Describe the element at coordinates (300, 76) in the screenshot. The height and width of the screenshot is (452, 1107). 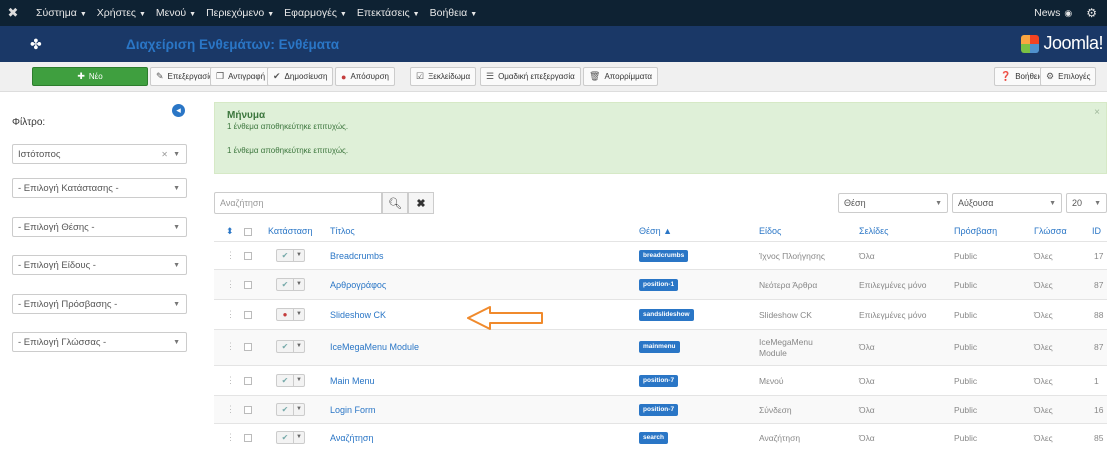
I see `publish-button: ✔ Δημοσίευση` at that location.